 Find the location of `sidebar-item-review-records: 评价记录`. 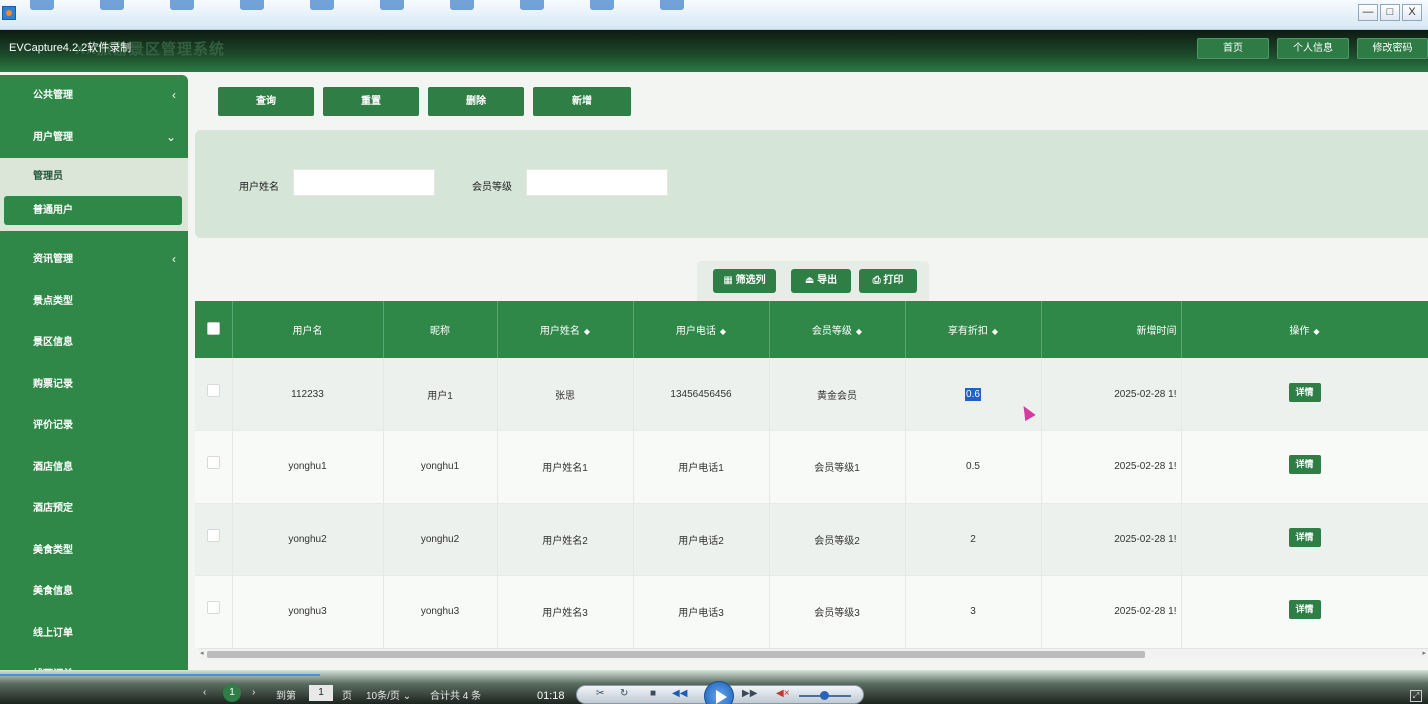

sidebar-item-review-records: 评价记录 is located at coordinates (94, 426).